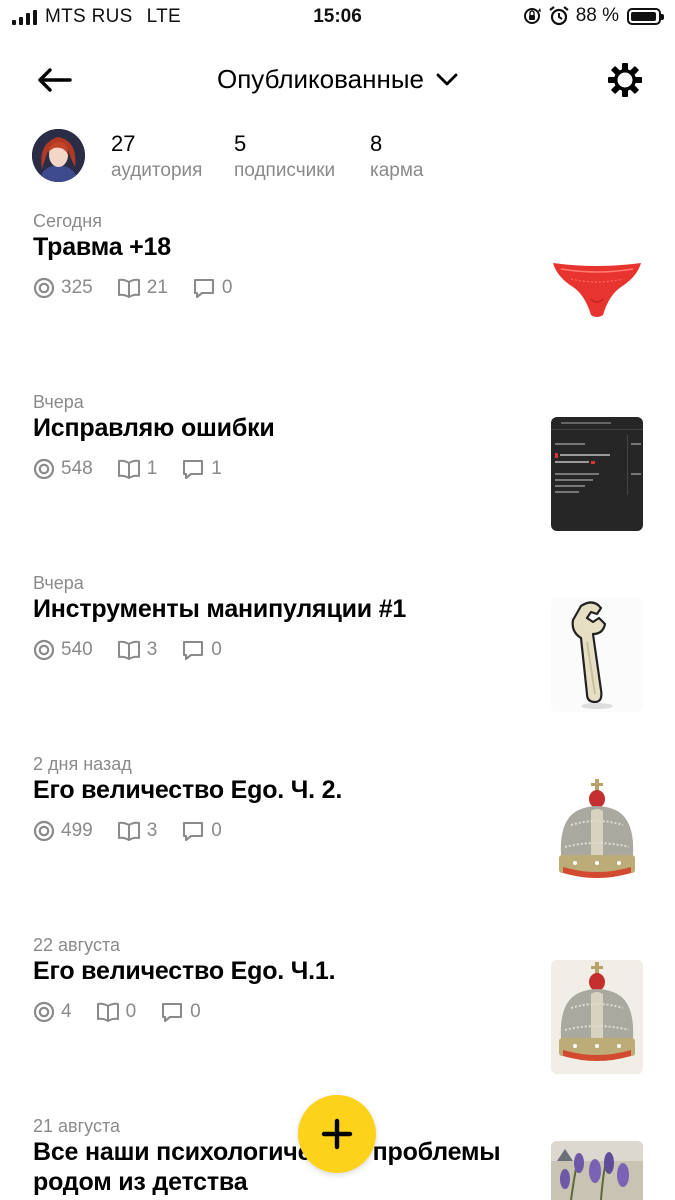 The height and width of the screenshot is (1200, 675). I want to click on article-metrics: 548 1 1, so click(139, 469).